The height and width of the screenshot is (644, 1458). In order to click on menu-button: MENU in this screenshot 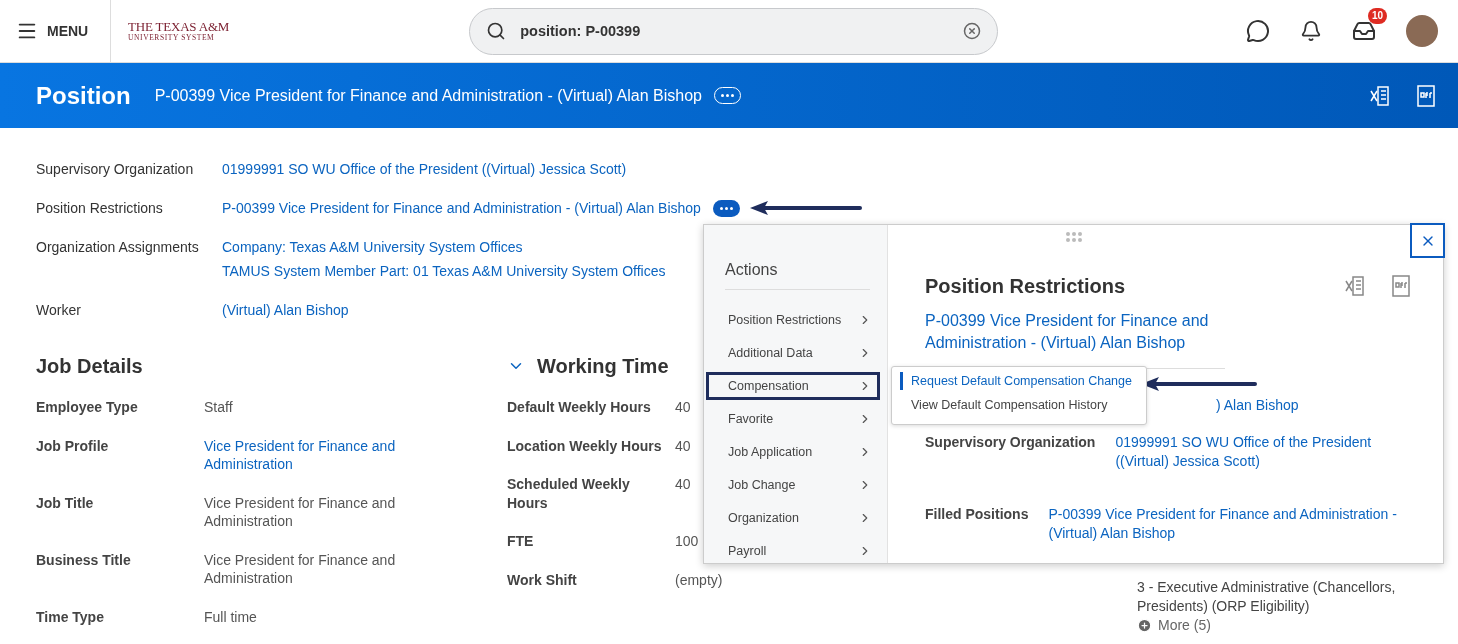, I will do `click(55, 31)`.